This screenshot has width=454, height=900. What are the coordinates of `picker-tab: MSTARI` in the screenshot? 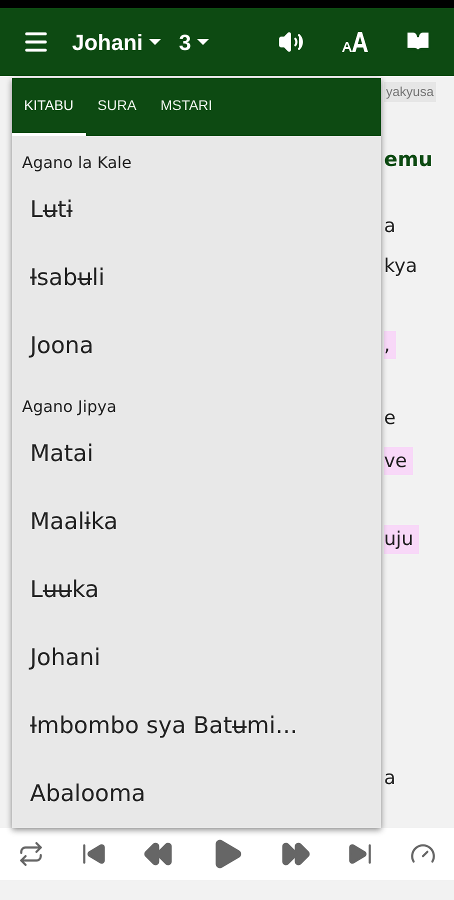 It's located at (186, 107).